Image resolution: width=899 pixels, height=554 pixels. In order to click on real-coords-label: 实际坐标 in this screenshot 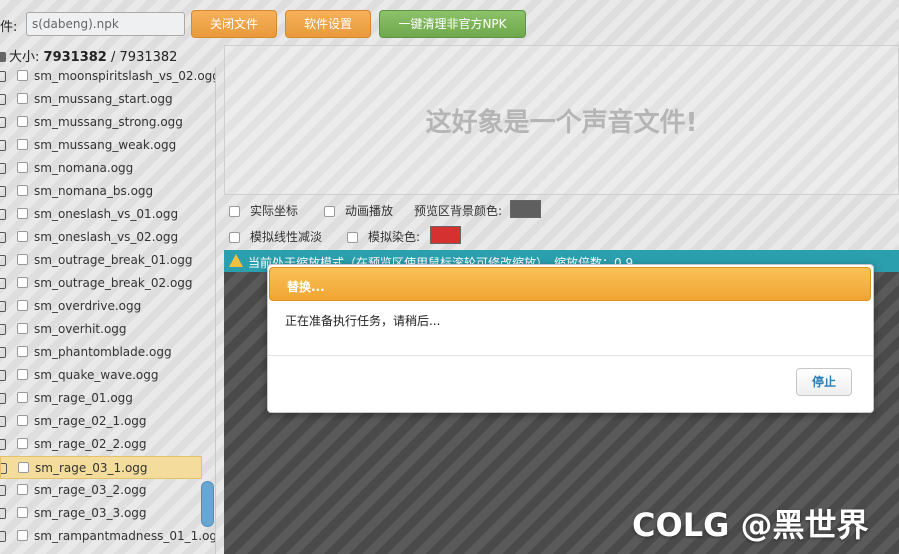, I will do `click(274, 211)`.